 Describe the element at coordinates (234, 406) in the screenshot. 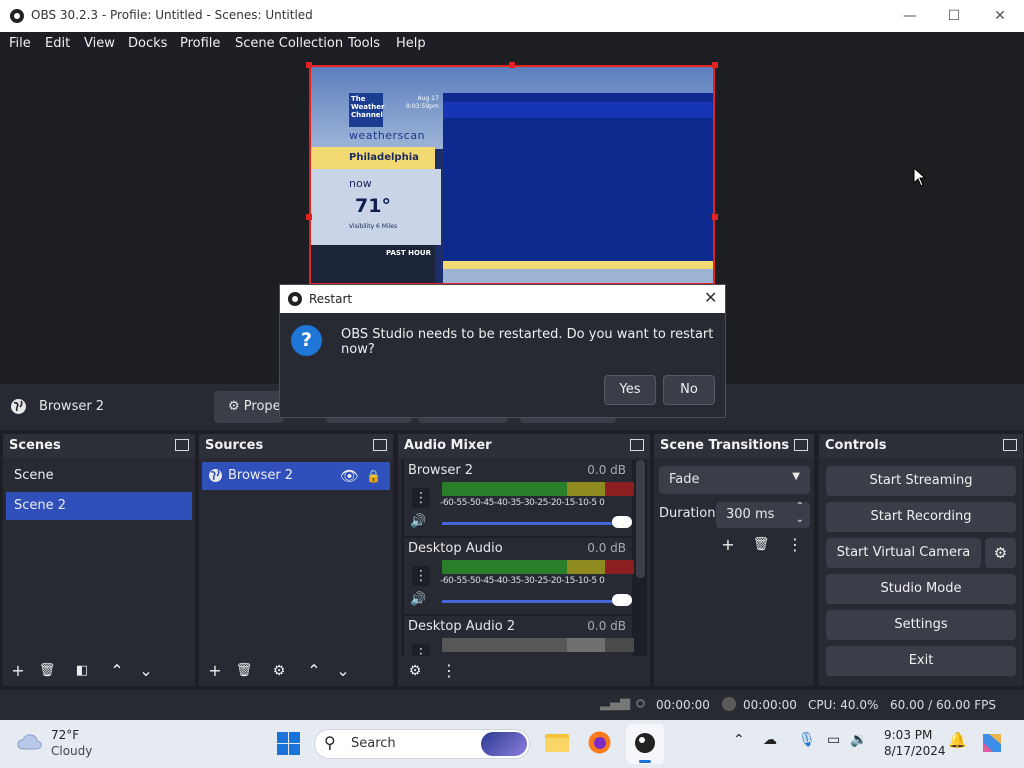

I see `gear-icon: ⚙` at that location.